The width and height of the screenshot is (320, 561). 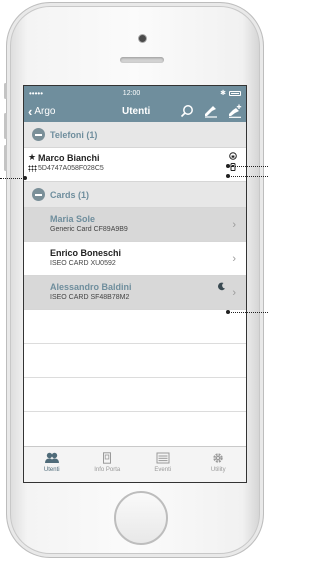 I want to click on section-header-telefoni: Telefoni (1), so click(x=135, y=135).